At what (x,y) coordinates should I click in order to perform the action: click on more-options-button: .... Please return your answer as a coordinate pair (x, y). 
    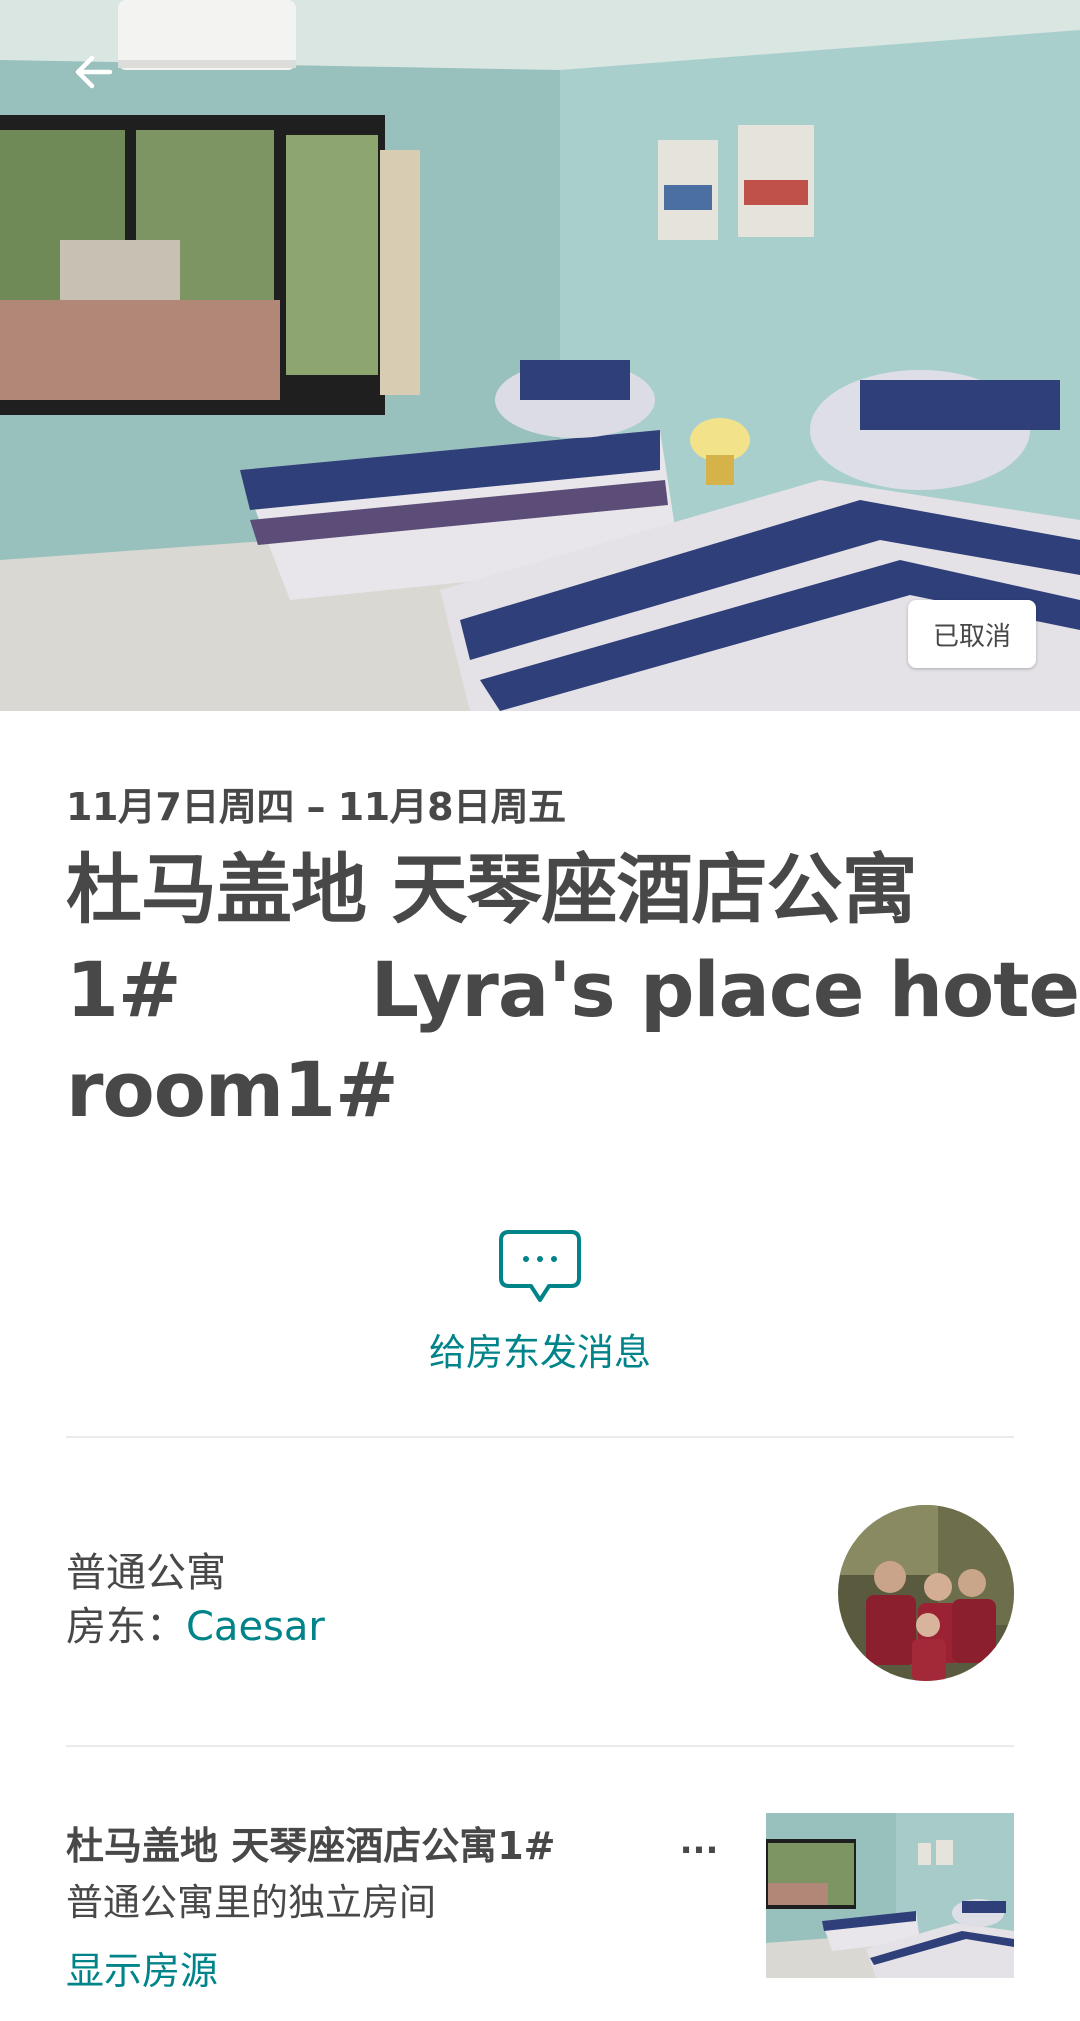
    Looking at the image, I should click on (699, 1842).